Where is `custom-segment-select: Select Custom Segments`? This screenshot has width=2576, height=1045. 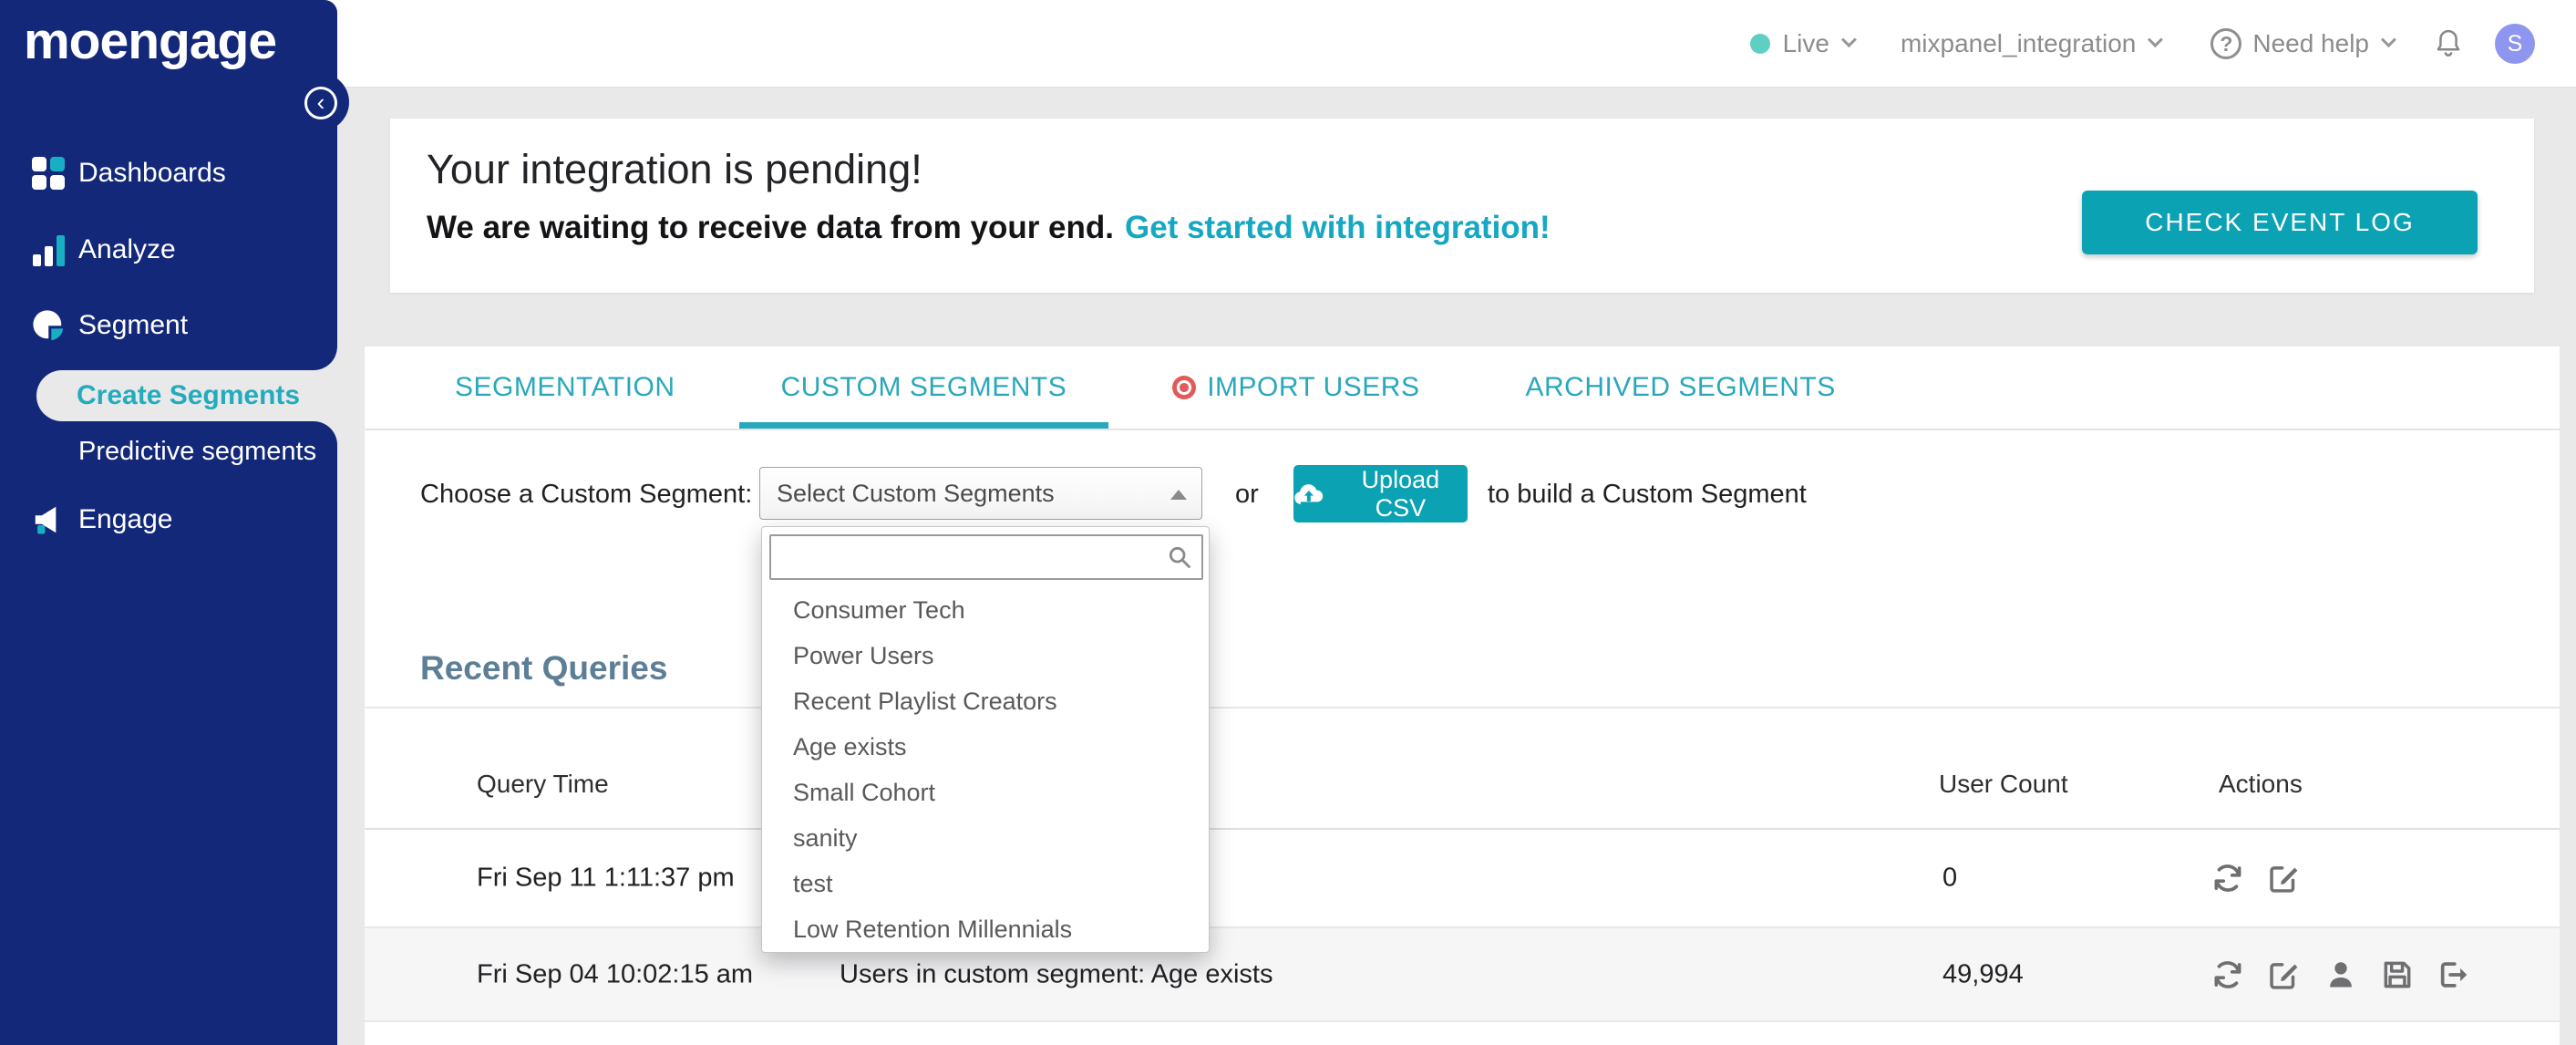 custom-segment-select: Select Custom Segments is located at coordinates (981, 493).